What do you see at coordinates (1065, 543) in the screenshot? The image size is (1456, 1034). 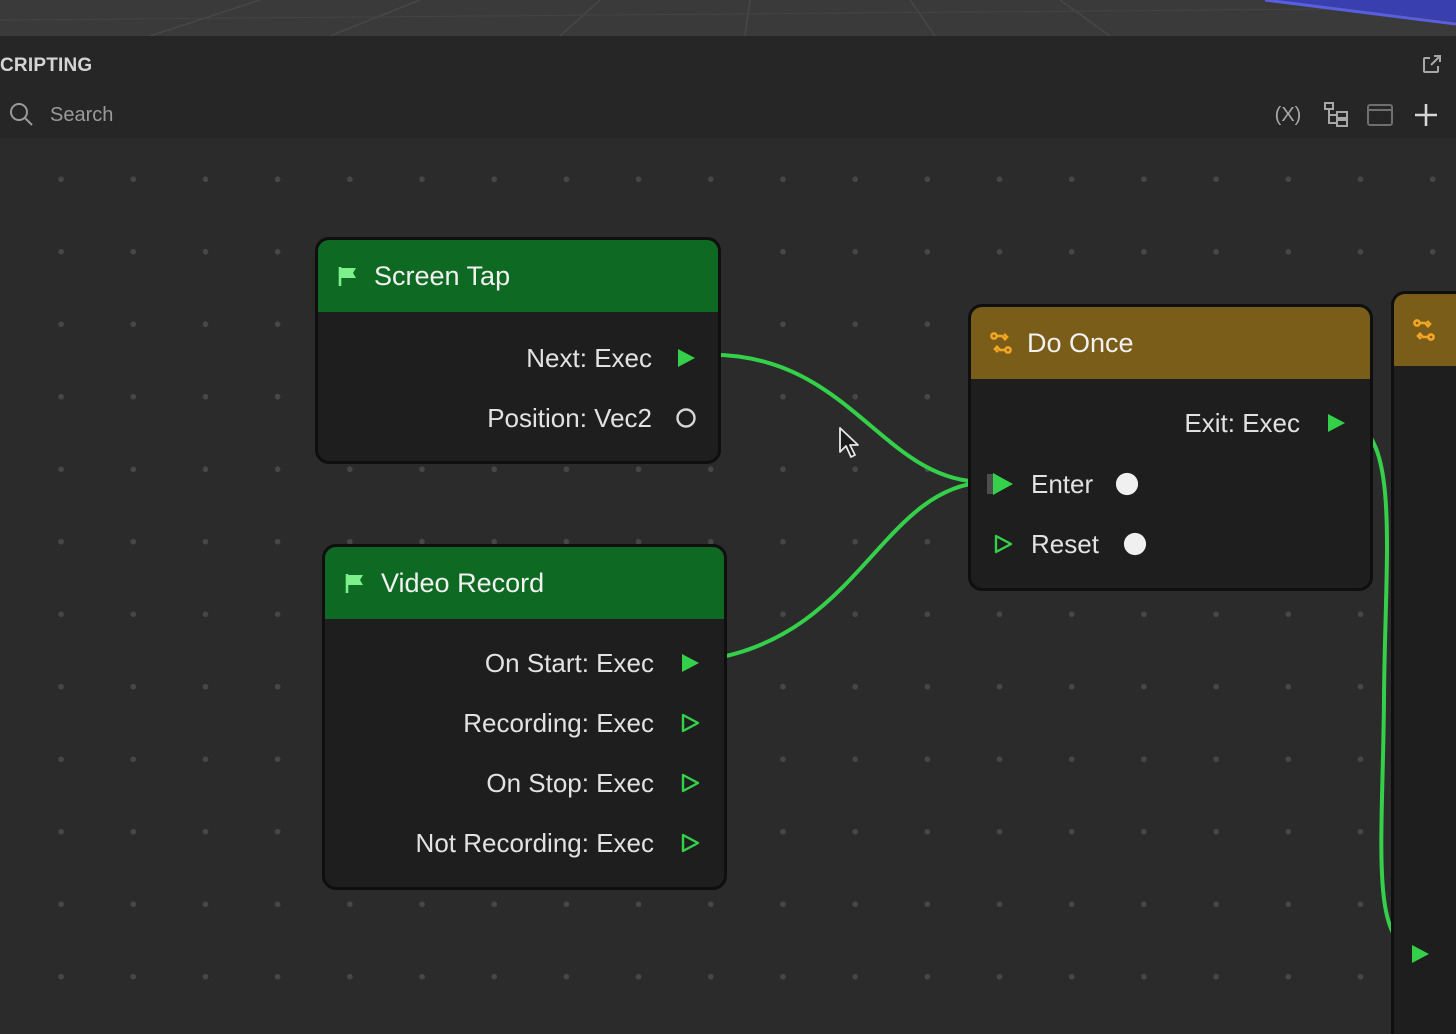 I see `port-label: Reset` at bounding box center [1065, 543].